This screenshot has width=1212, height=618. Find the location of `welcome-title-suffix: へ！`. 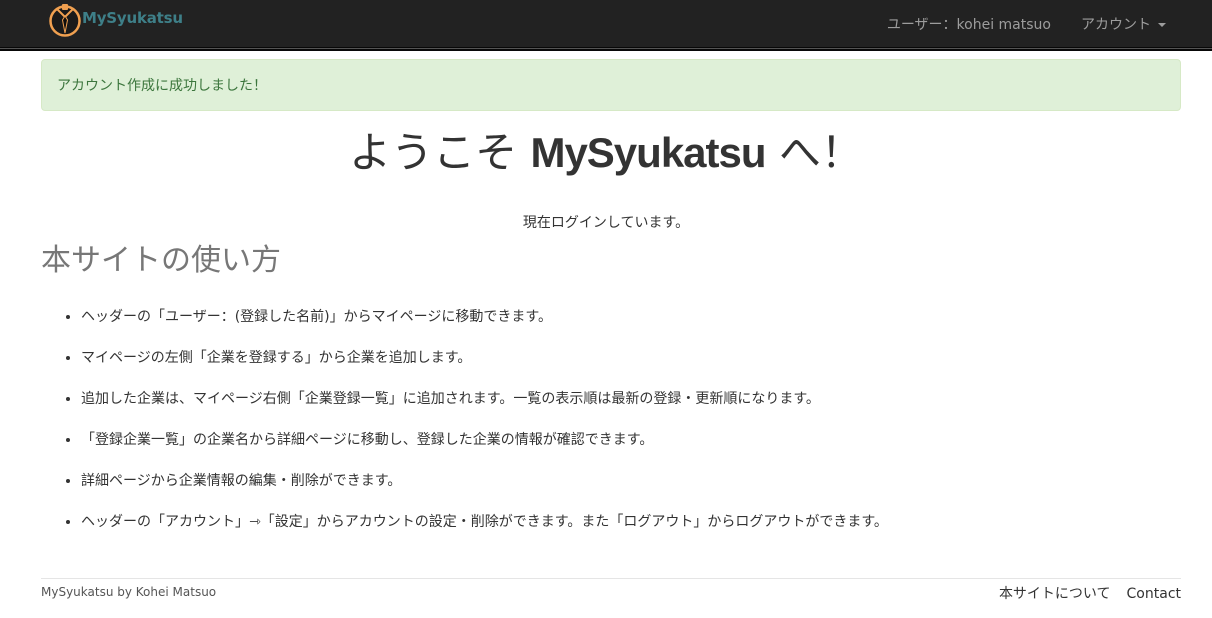

welcome-title-suffix: へ！ is located at coordinates (814, 152).